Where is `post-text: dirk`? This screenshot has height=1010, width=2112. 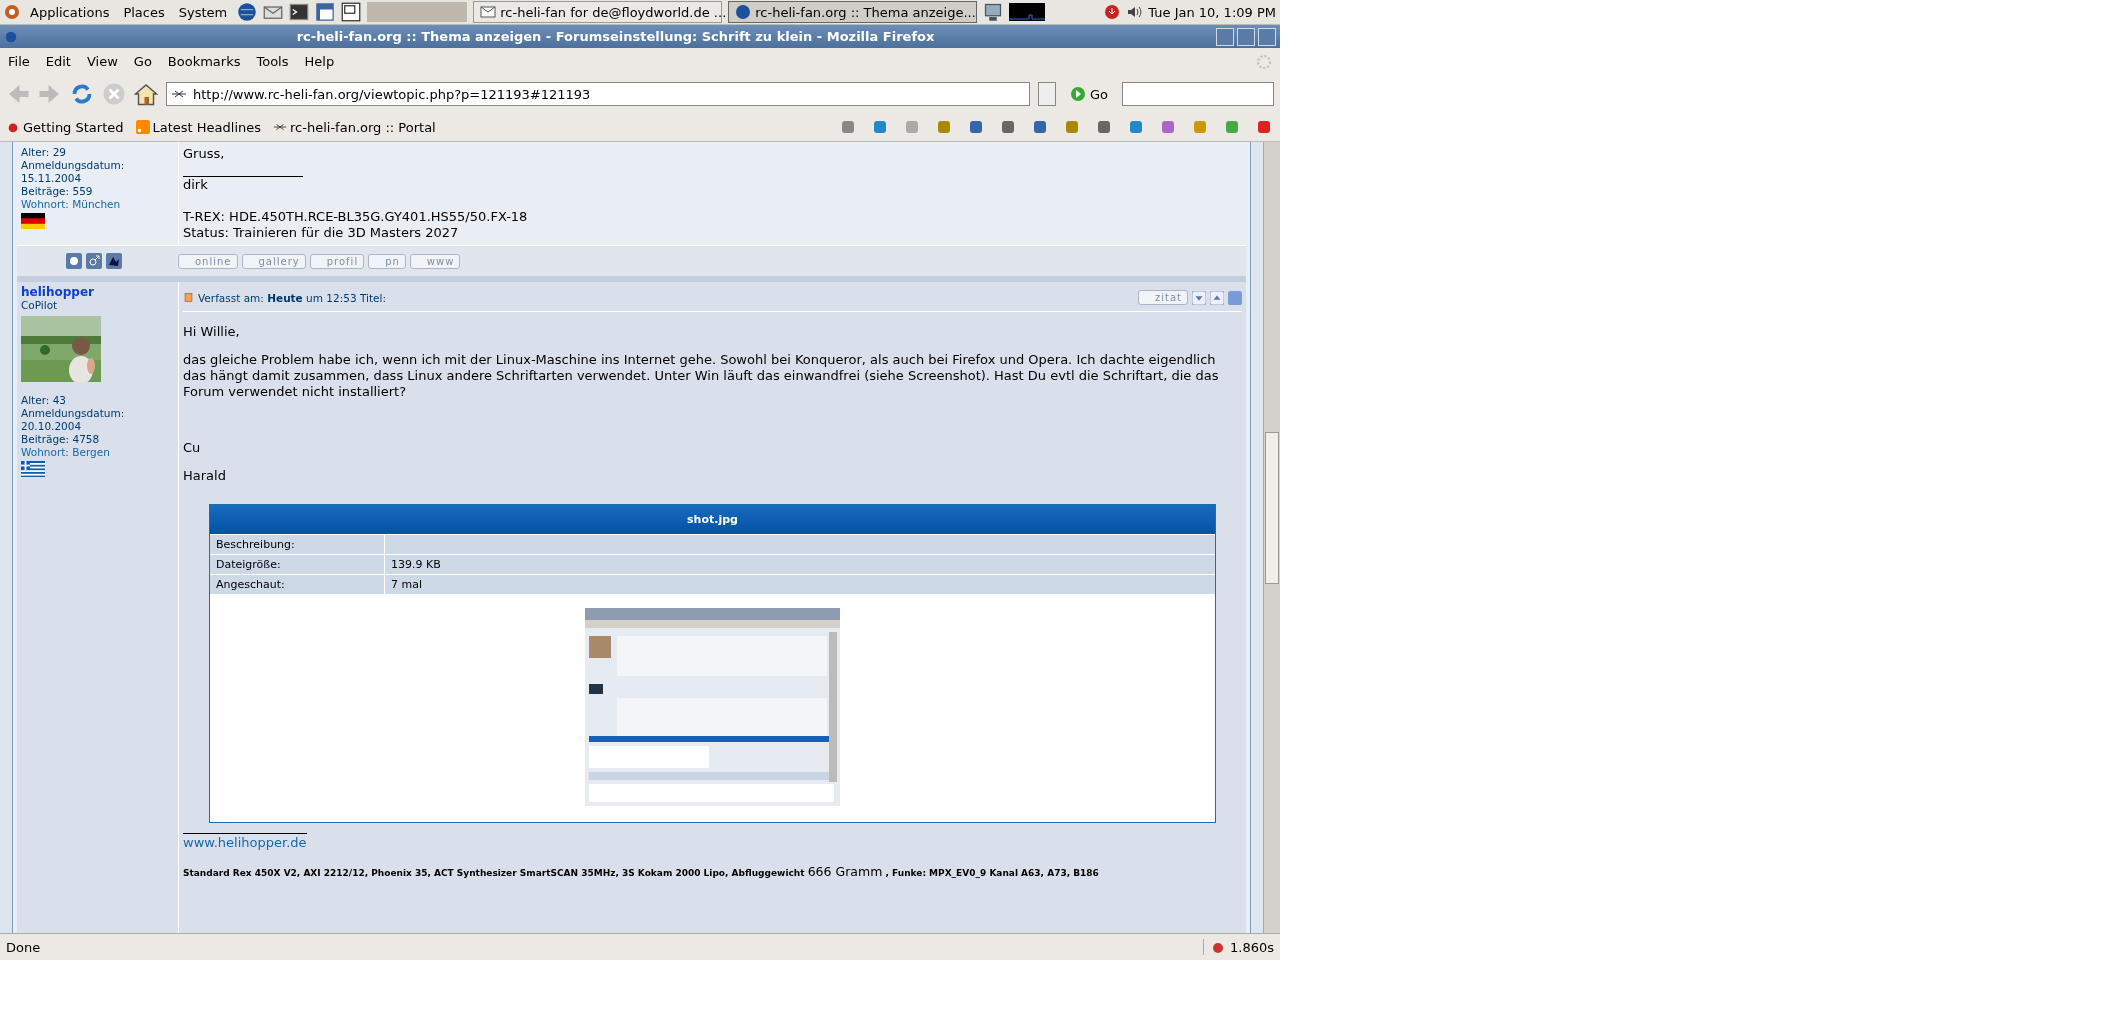
post-text: dirk is located at coordinates (196, 185).